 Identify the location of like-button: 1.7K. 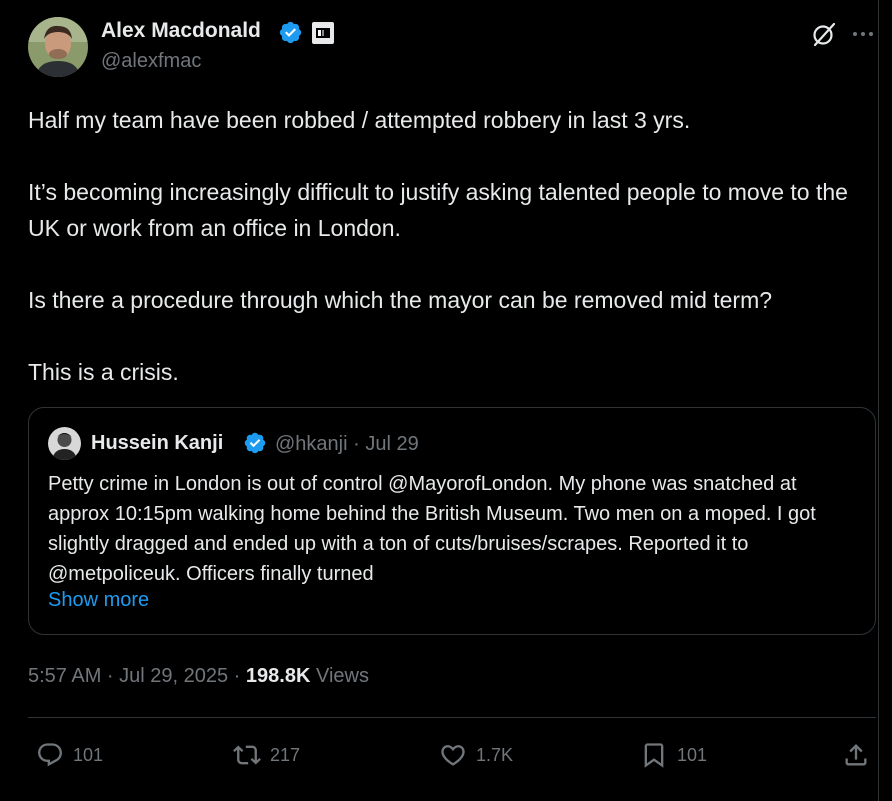
(476, 755).